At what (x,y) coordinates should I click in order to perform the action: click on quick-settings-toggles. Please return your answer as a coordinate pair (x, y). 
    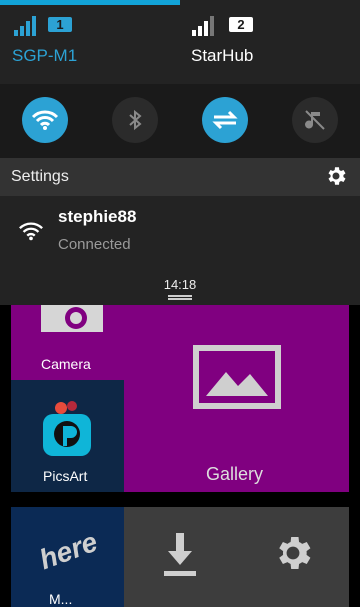
    Looking at the image, I should click on (180, 121).